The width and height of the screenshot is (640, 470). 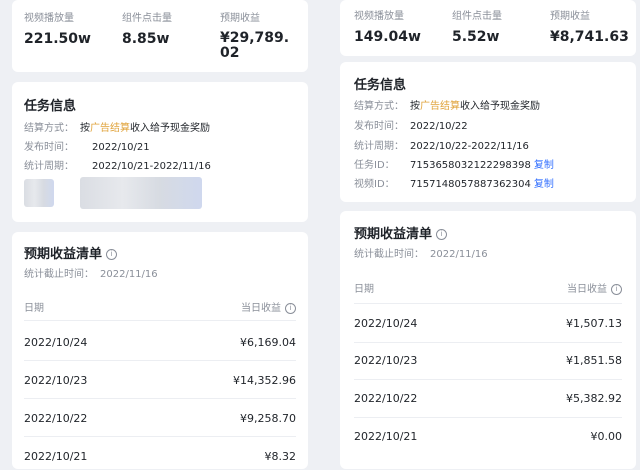 What do you see at coordinates (488, 364) in the screenshot?
I see `table-row: 2022/10/23 ¥1,851.58` at bounding box center [488, 364].